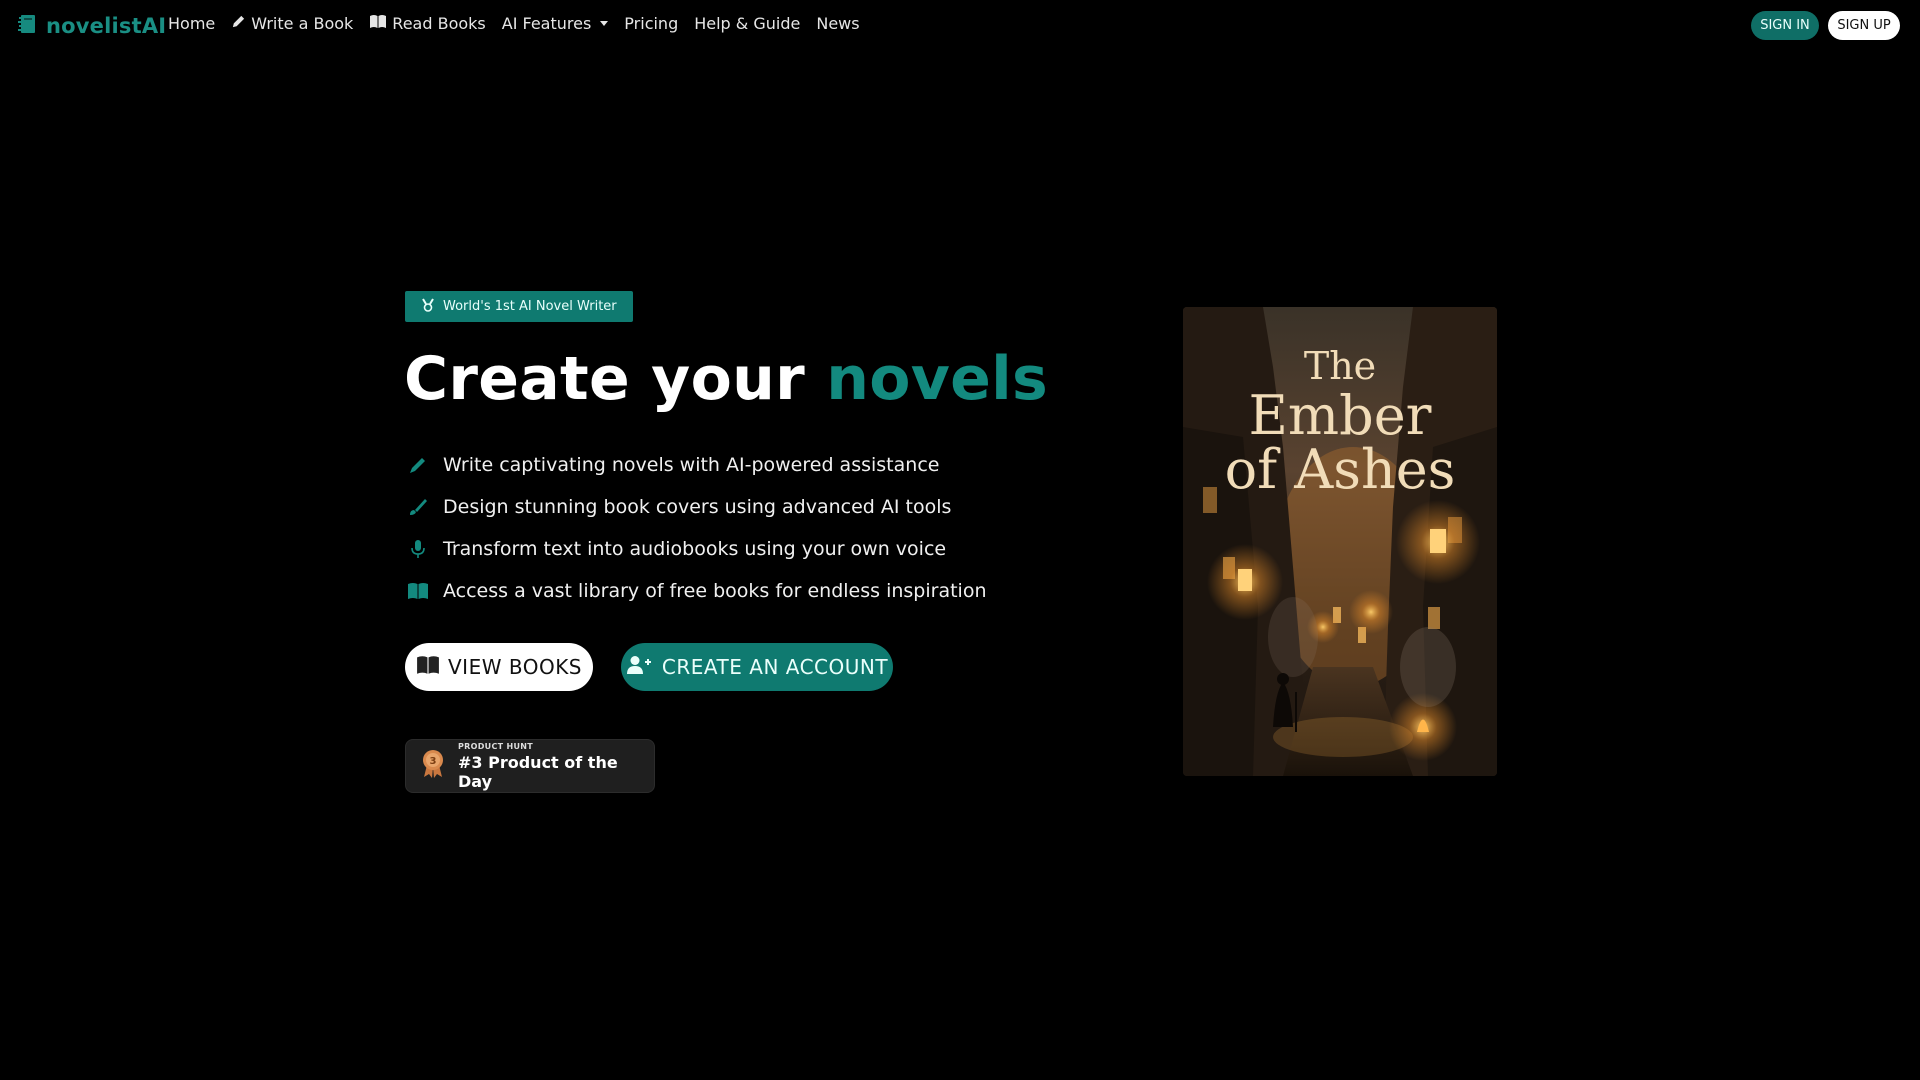 This screenshot has width=1920, height=1080. I want to click on nav-home: Home, so click(191, 23).